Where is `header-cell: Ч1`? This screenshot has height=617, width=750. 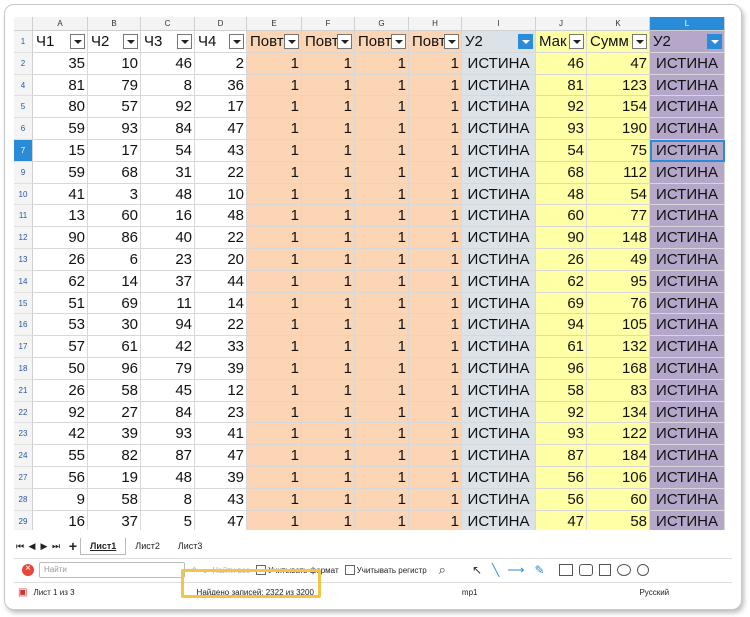
header-cell: Ч1 is located at coordinates (60, 42).